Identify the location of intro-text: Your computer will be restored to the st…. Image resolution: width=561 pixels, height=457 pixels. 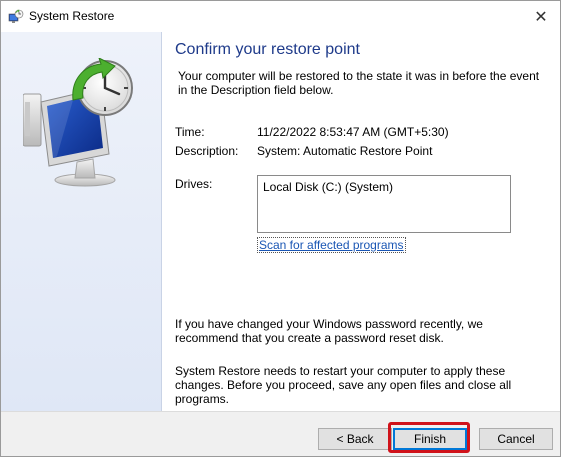
(359, 83).